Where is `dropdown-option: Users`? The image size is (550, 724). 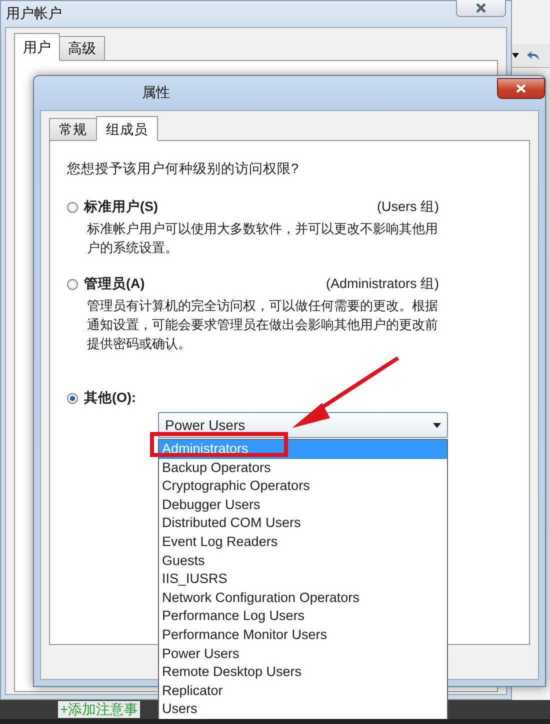
dropdown-option: Users is located at coordinates (303, 709).